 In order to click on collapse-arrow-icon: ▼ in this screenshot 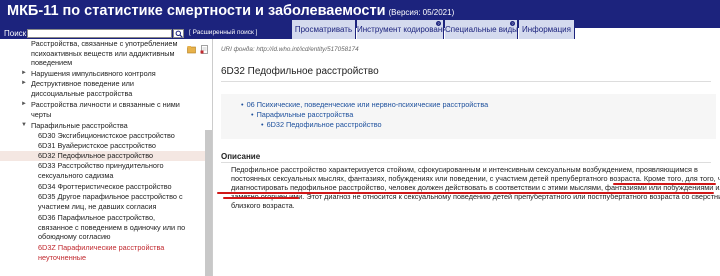, I will do `click(24, 126)`.